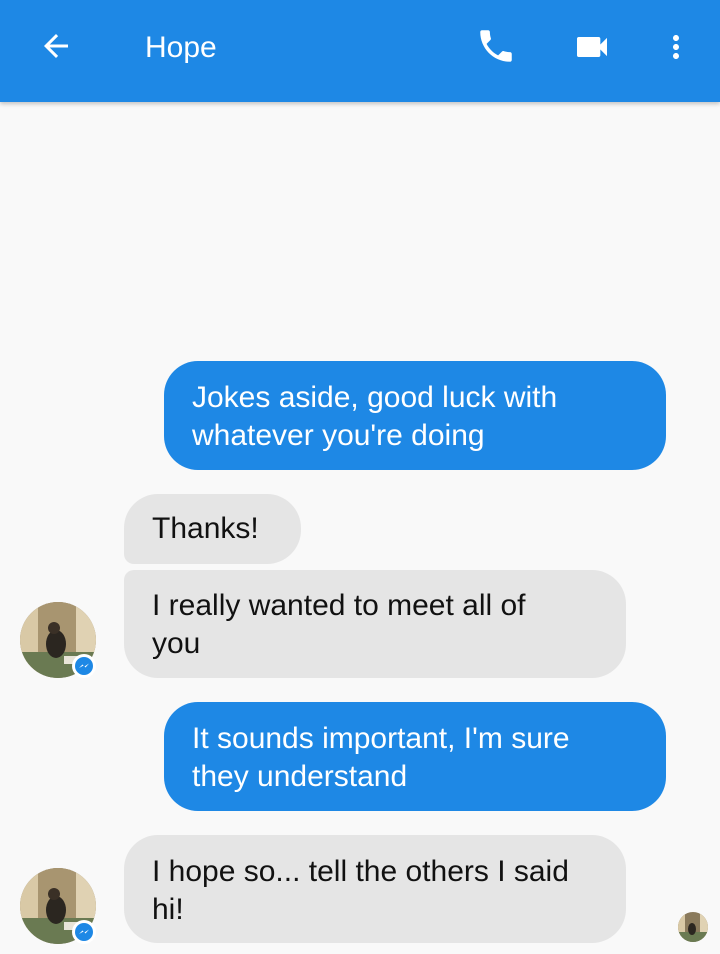 The height and width of the screenshot is (954, 720). I want to click on more-options-button, so click(676, 47).